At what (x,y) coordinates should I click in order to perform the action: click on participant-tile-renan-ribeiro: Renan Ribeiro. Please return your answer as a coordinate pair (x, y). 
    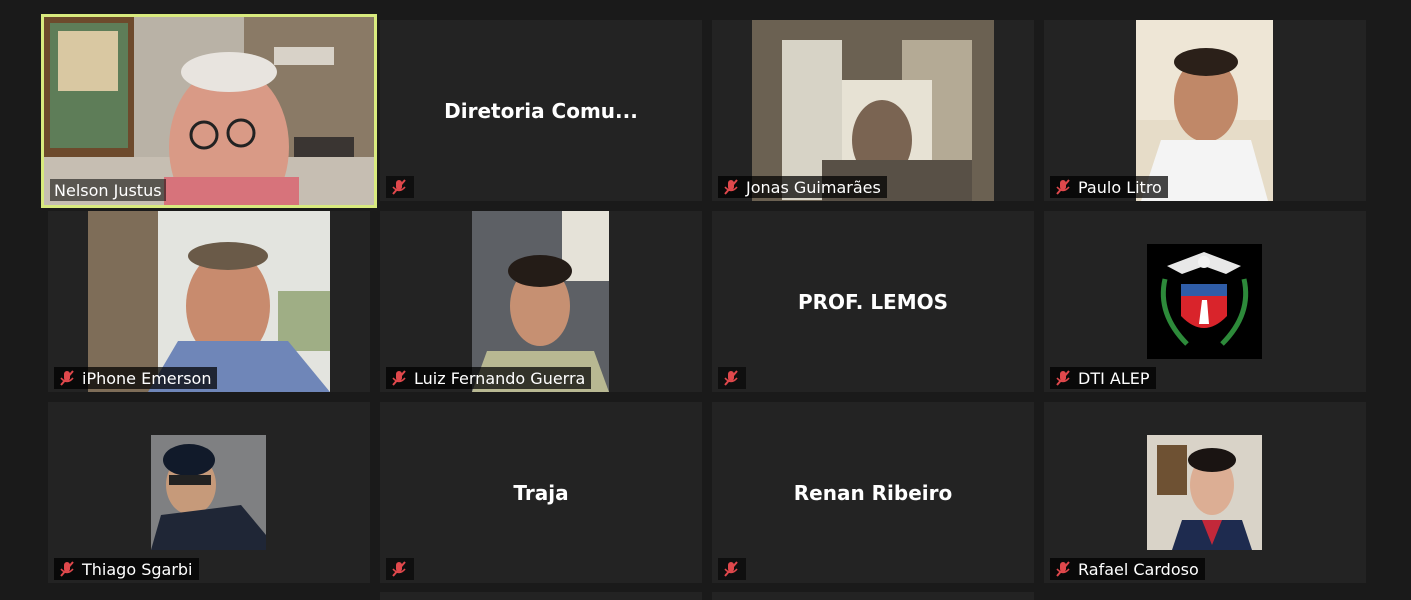
    Looking at the image, I should click on (873, 492).